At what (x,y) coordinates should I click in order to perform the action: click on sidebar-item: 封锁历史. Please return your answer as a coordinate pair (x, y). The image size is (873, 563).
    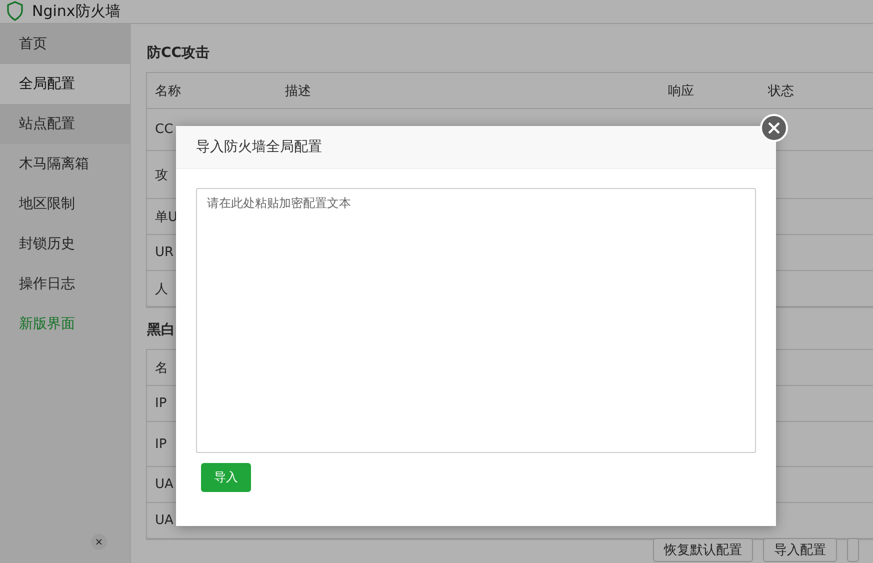
    Looking at the image, I should click on (65, 244).